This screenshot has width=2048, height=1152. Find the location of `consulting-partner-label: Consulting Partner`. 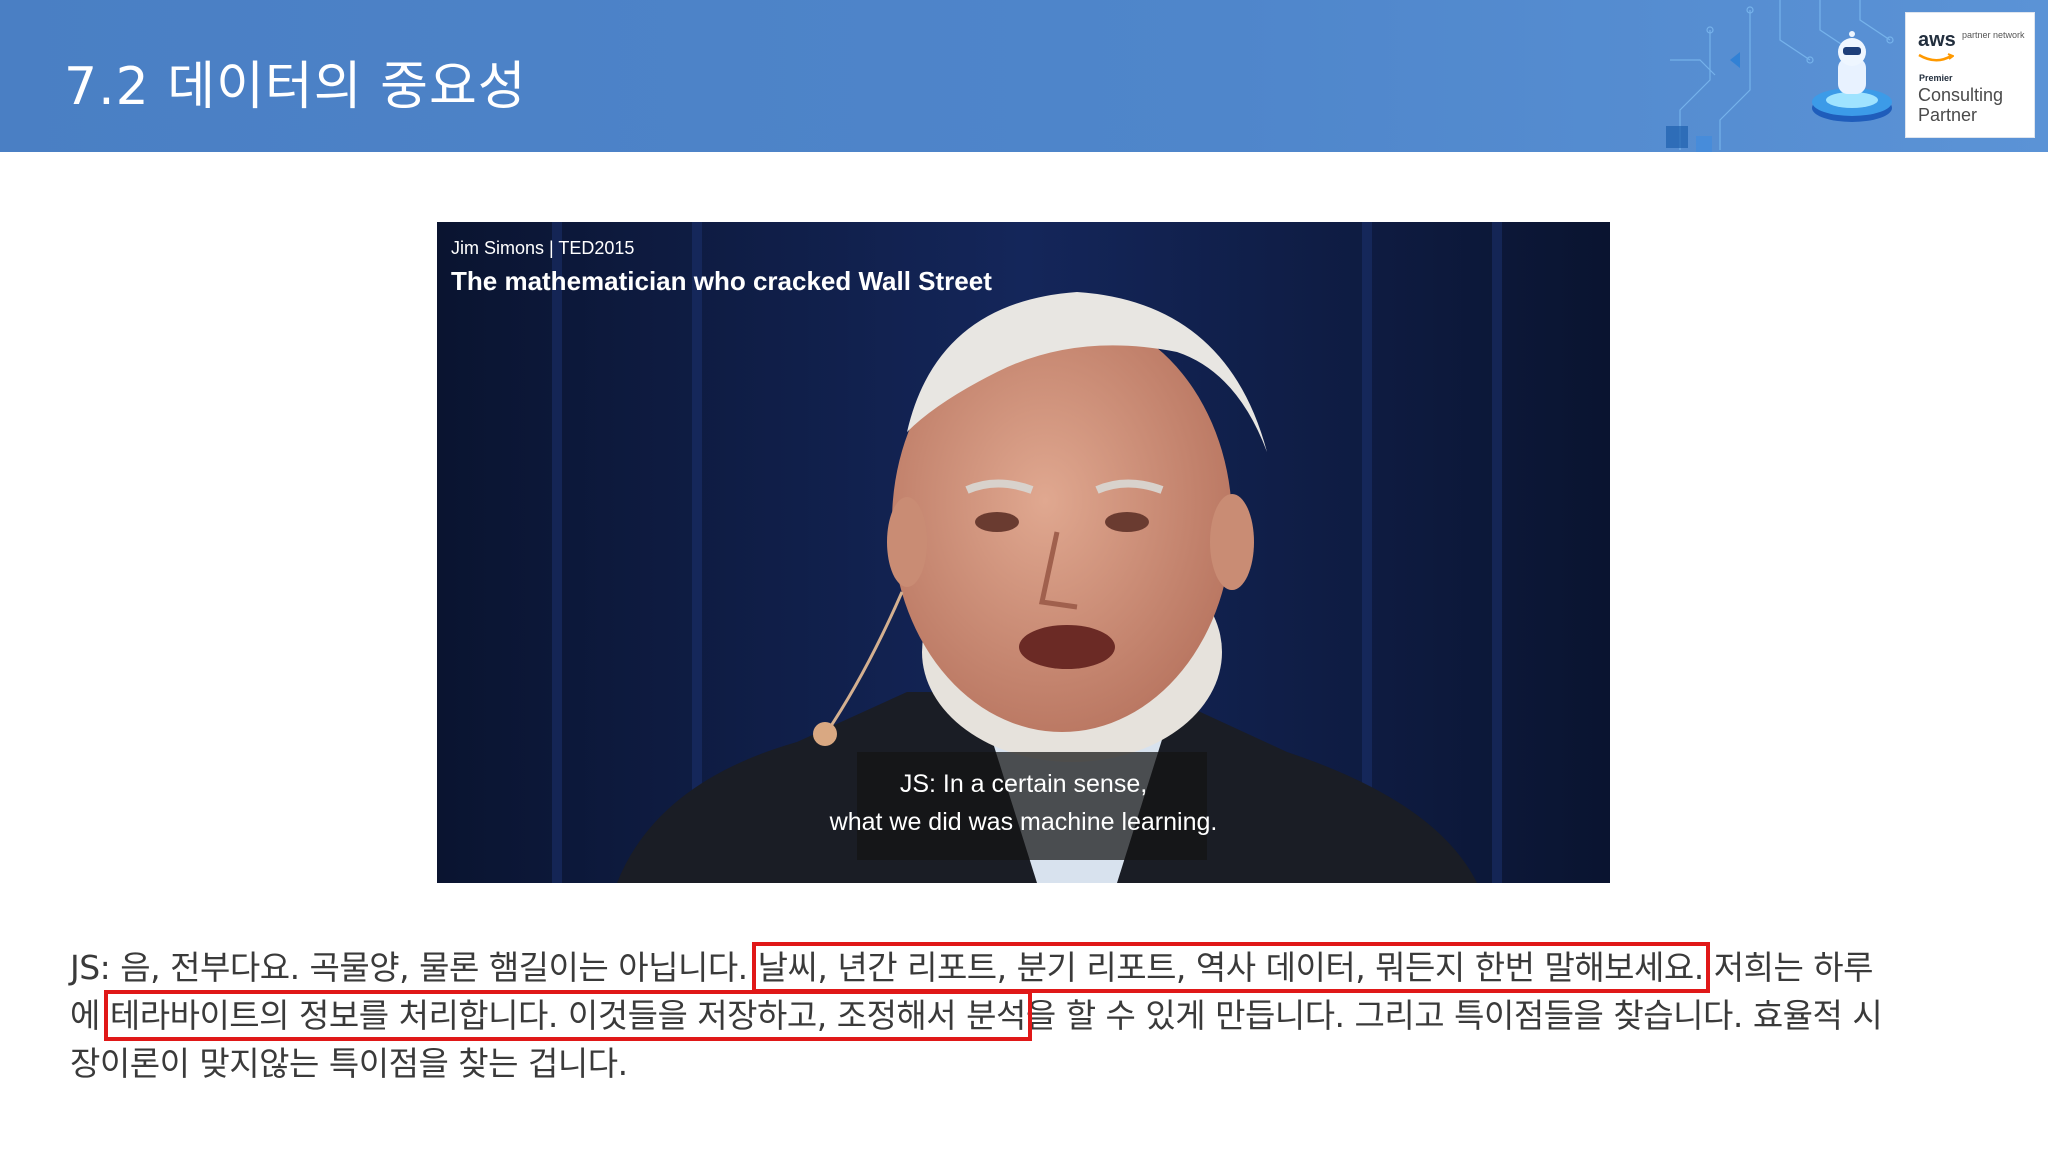

consulting-partner-label: Consulting Partner is located at coordinates (1961, 105).